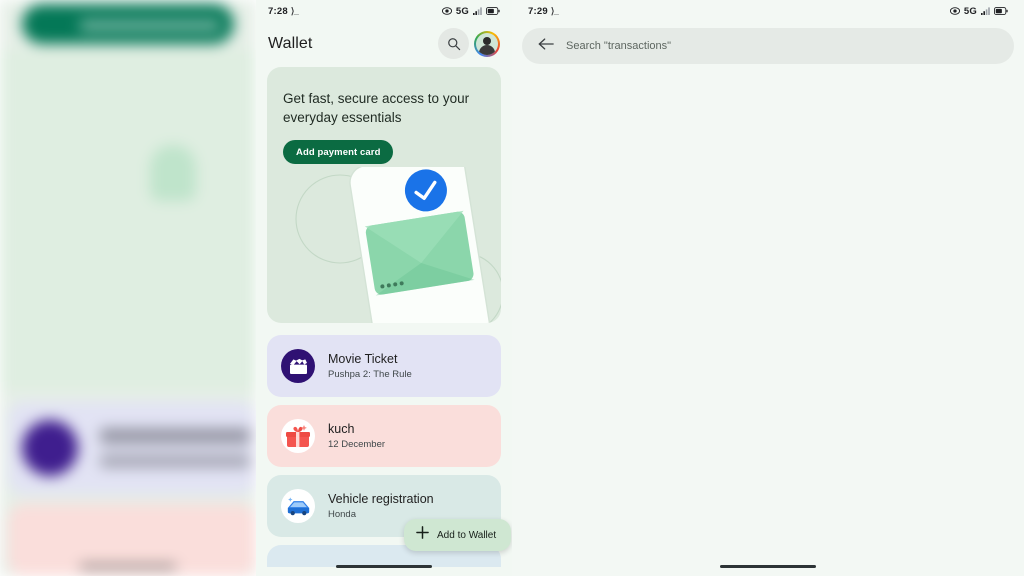  What do you see at coordinates (173, 173) in the screenshot?
I see `ghost-shield-icon` at bounding box center [173, 173].